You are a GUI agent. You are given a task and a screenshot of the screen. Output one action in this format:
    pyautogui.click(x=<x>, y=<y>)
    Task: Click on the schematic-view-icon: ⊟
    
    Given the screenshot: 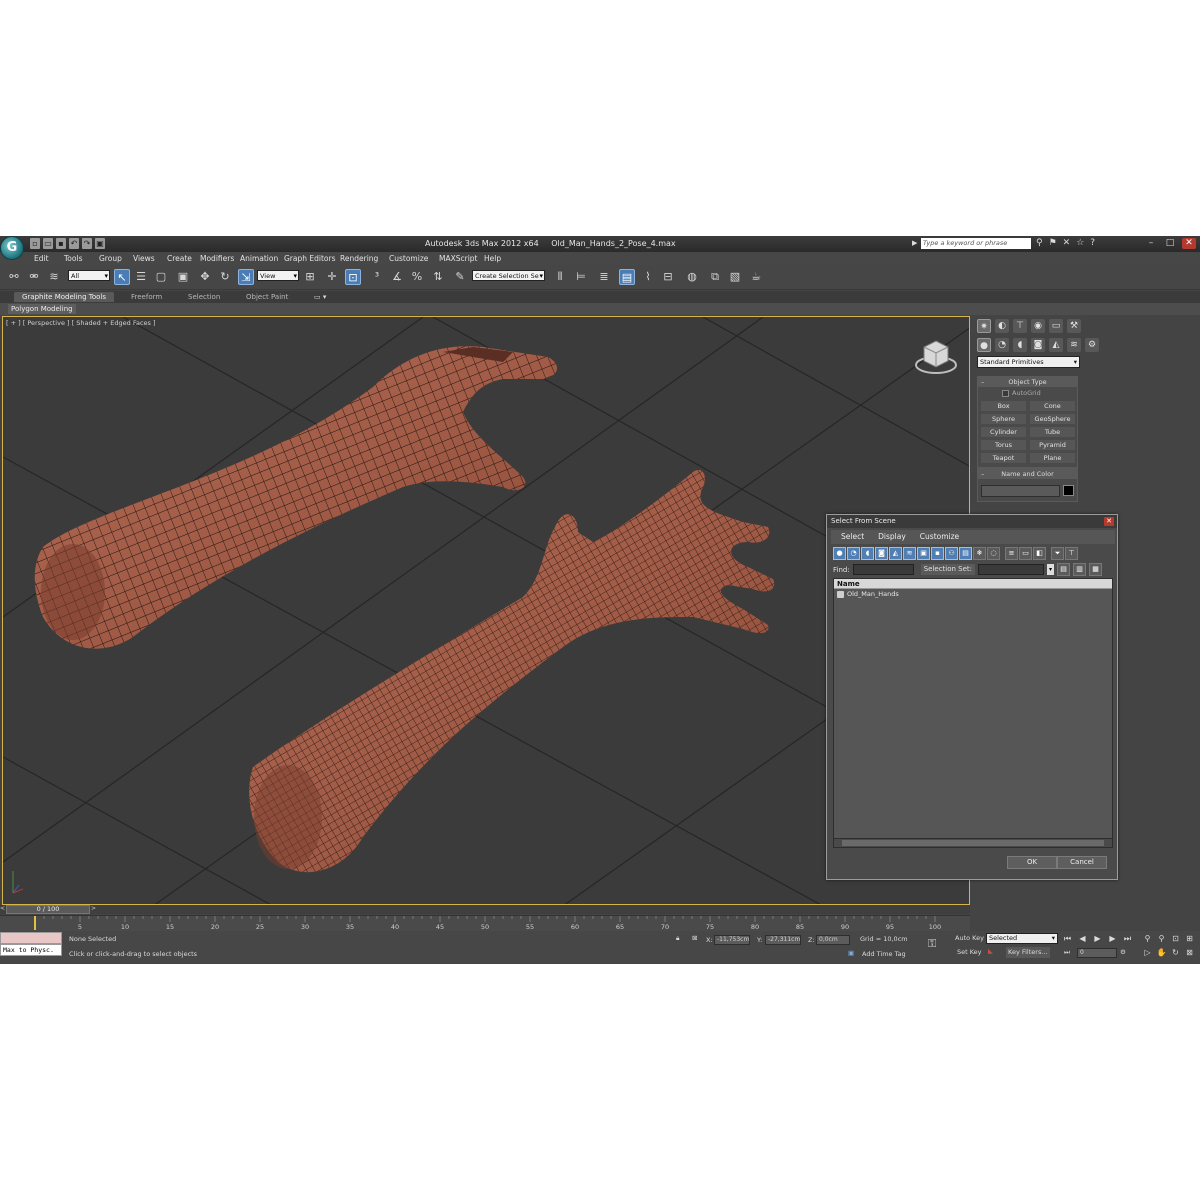 What is the action you would take?
    pyautogui.click(x=668, y=277)
    